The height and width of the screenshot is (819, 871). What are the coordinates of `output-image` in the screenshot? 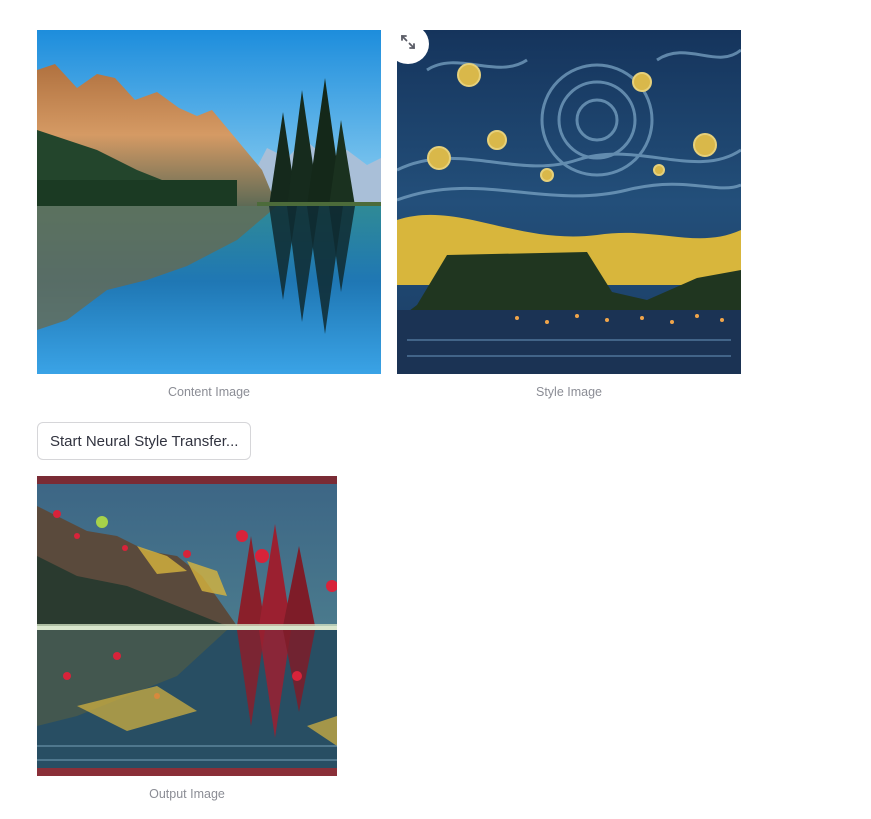 It's located at (187, 626).